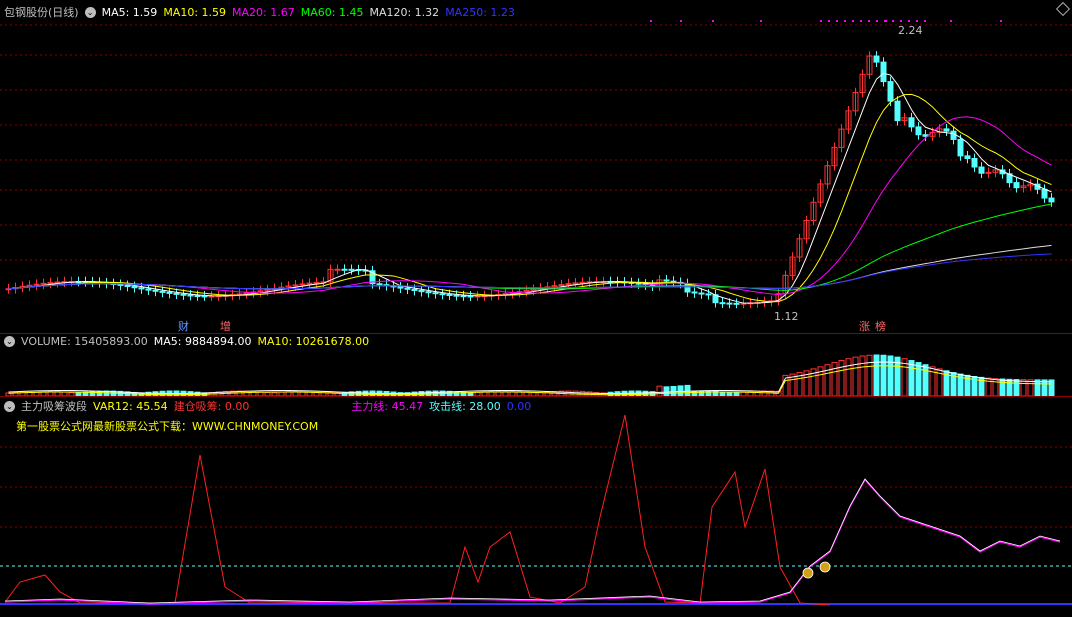 This screenshot has width=1072, height=617. Describe the element at coordinates (880, 326) in the screenshot. I see `event-tag-bang: 榜` at that location.